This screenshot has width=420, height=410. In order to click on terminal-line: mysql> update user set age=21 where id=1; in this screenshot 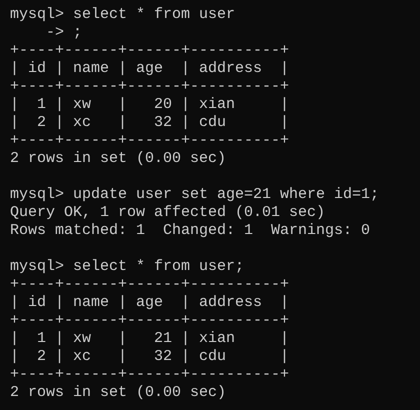, I will do `click(195, 195)`.